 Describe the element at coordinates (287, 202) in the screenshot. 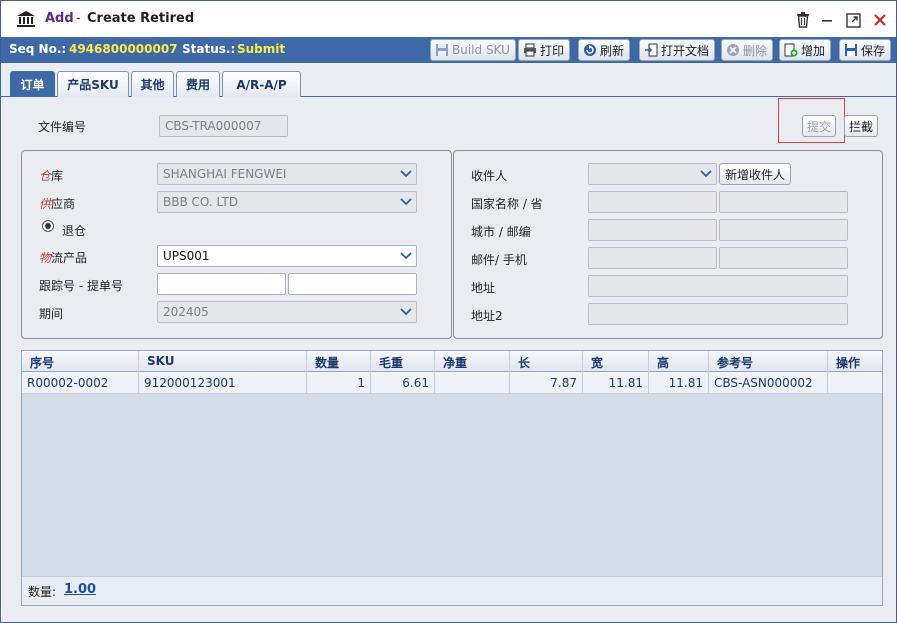

I see `supplier-select: BBB CO. LTD` at that location.